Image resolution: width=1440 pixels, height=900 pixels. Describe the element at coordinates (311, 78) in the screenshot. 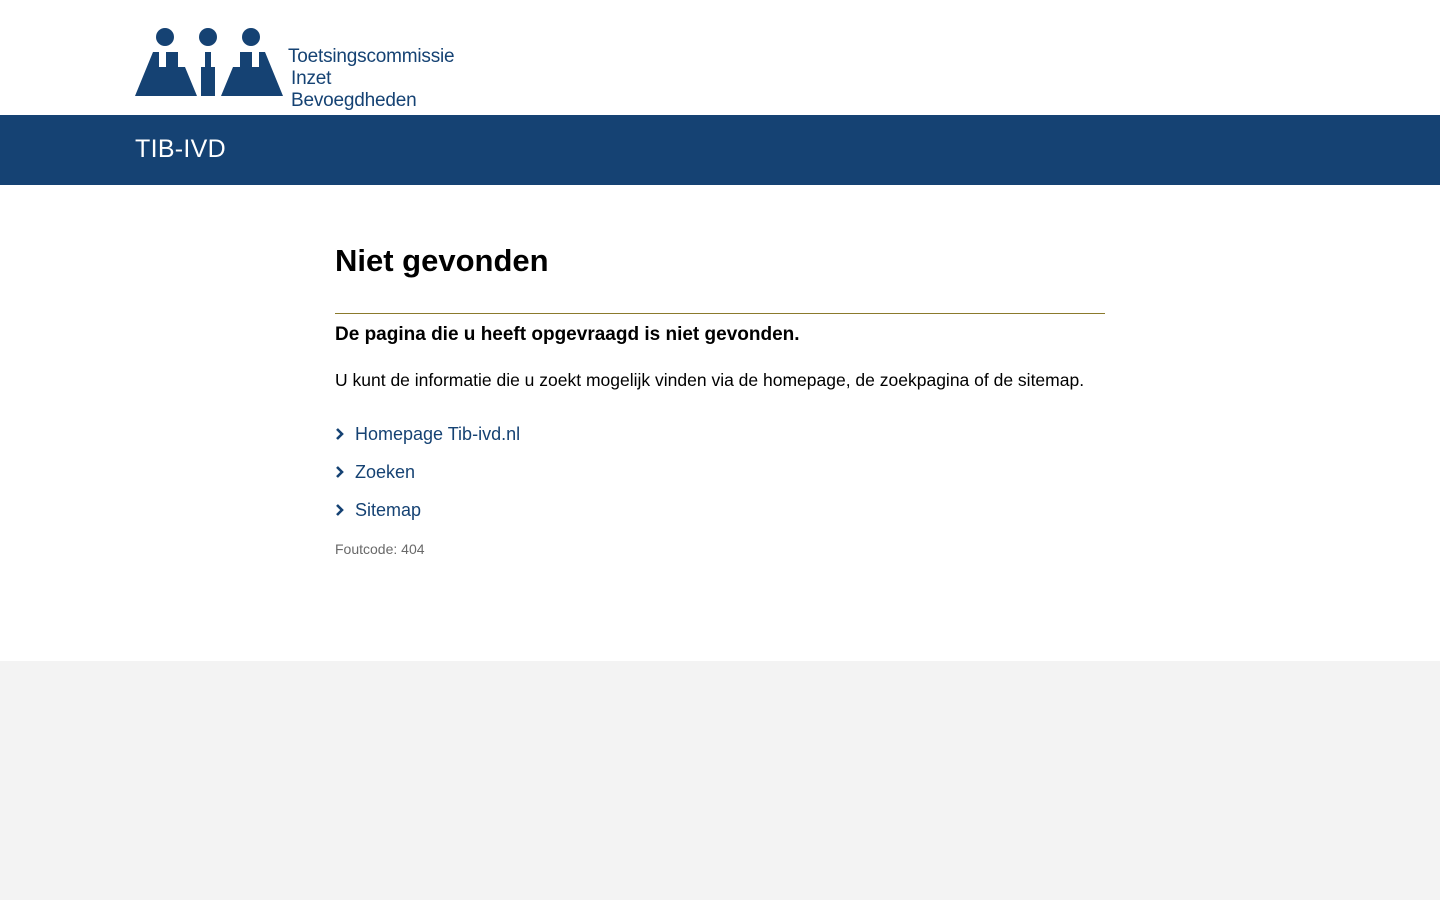

I see `logo-line-2: Inzet` at that location.